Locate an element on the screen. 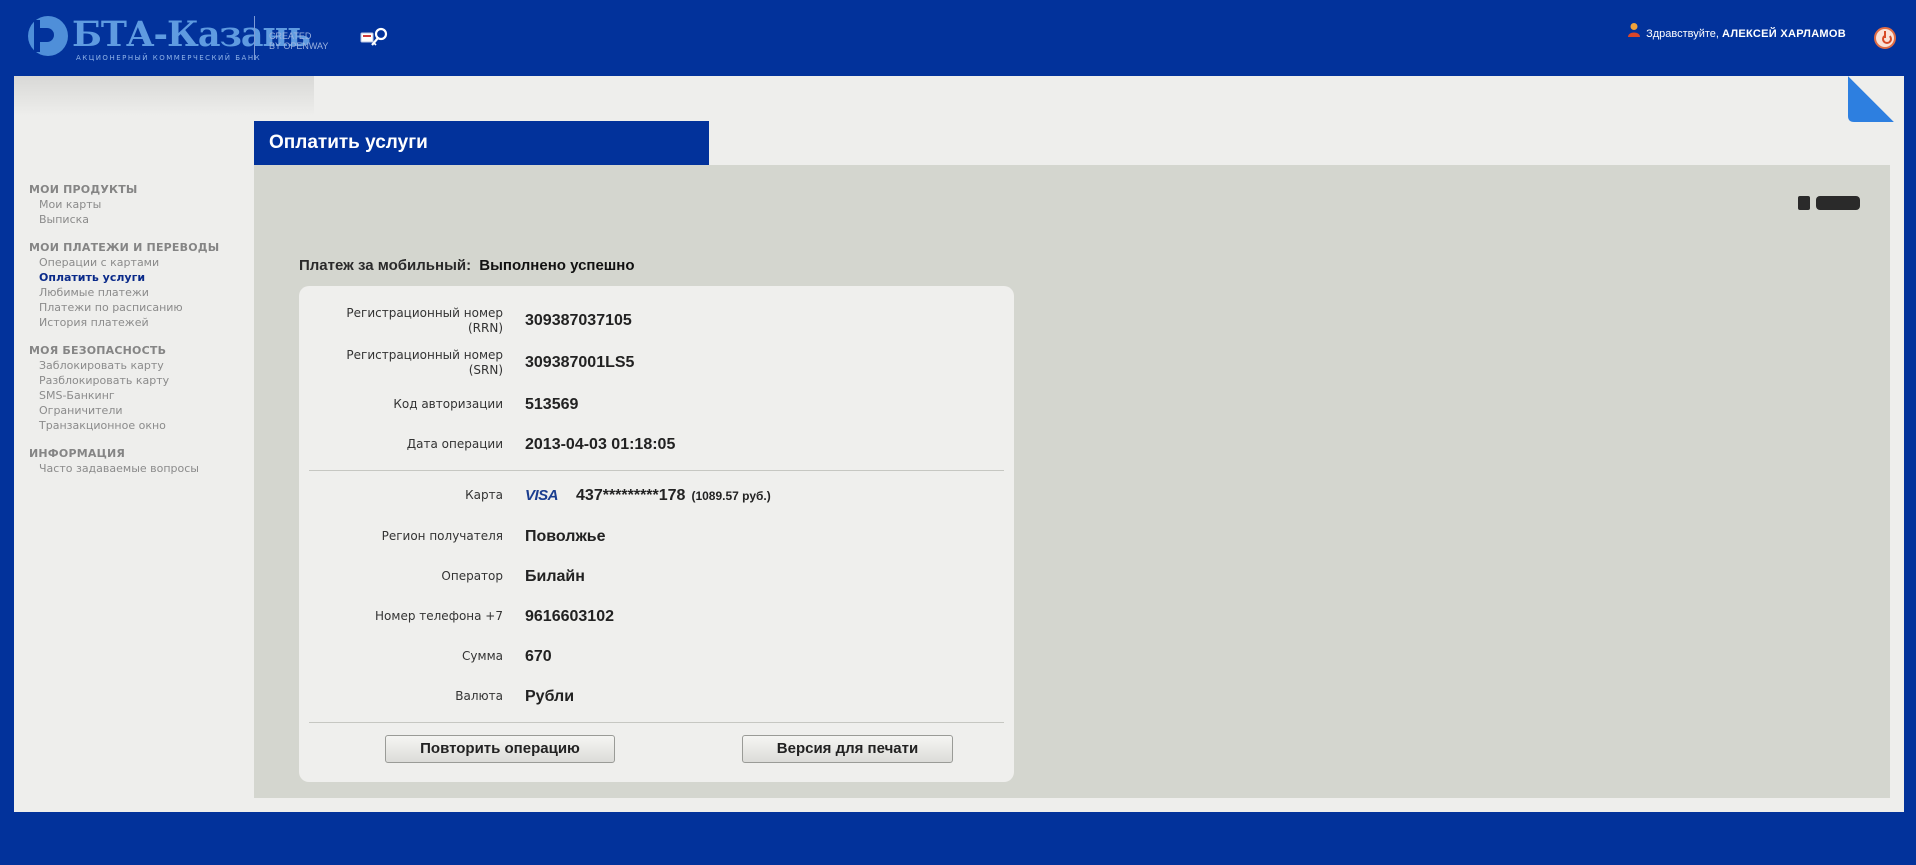  detail-value-srn: 309387001LS5 is located at coordinates (580, 362).